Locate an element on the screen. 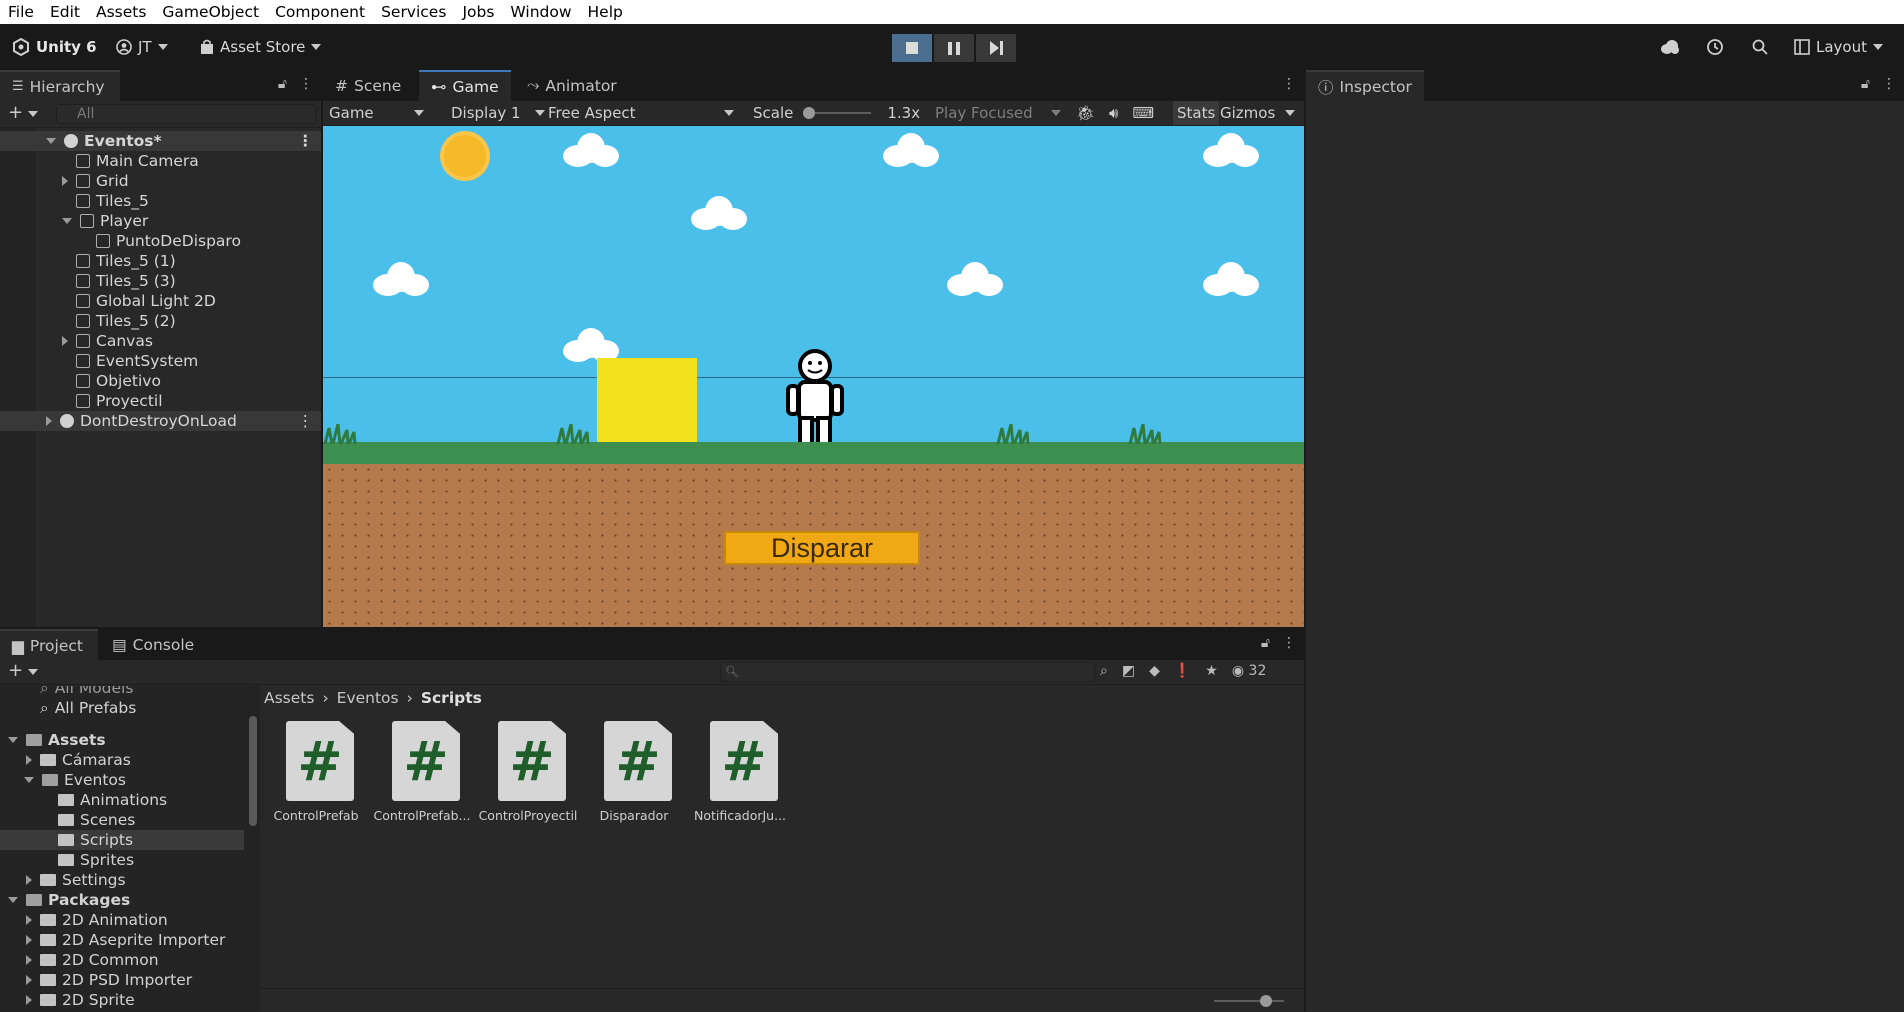  hierarchy-item: Tiles_5 (3) is located at coordinates (160, 281).